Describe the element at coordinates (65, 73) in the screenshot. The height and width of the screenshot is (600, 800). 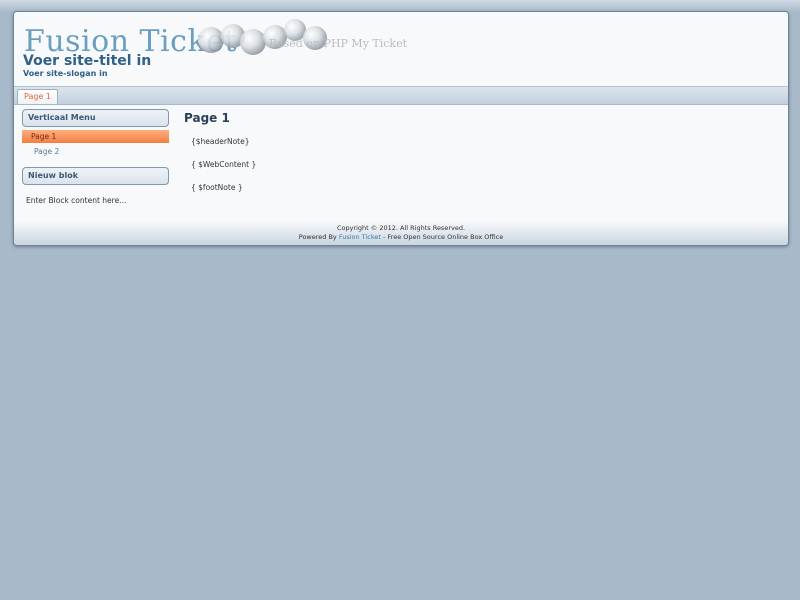
I see `site-slogan: Voer site-slogan in` at that location.